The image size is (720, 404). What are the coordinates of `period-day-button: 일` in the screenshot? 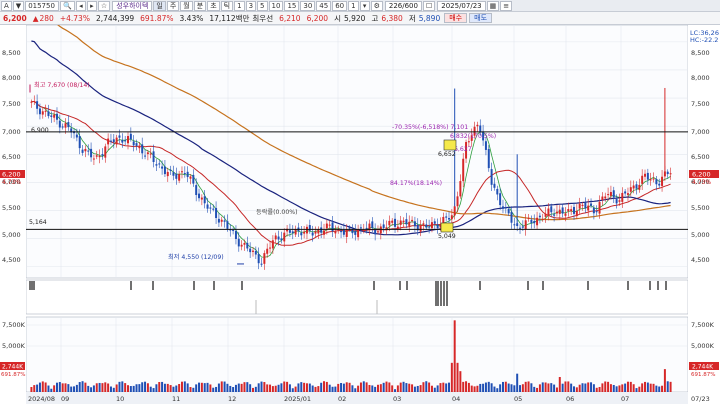 It's located at (159, 5).